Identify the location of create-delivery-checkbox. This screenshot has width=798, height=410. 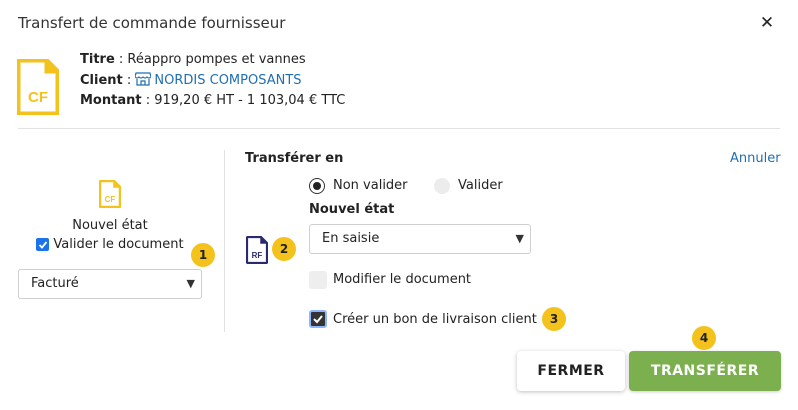
(318, 319).